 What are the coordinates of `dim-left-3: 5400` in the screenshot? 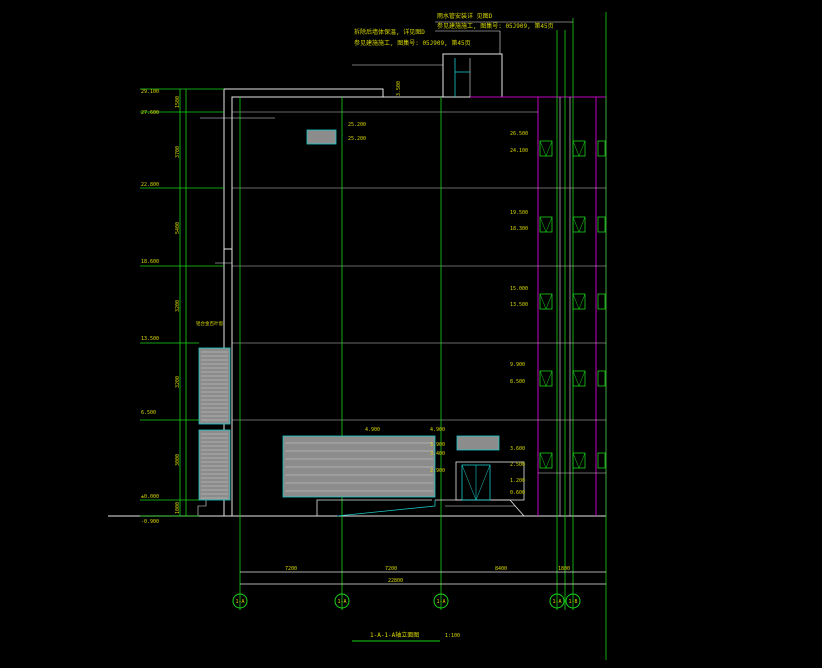 It's located at (178, 228).